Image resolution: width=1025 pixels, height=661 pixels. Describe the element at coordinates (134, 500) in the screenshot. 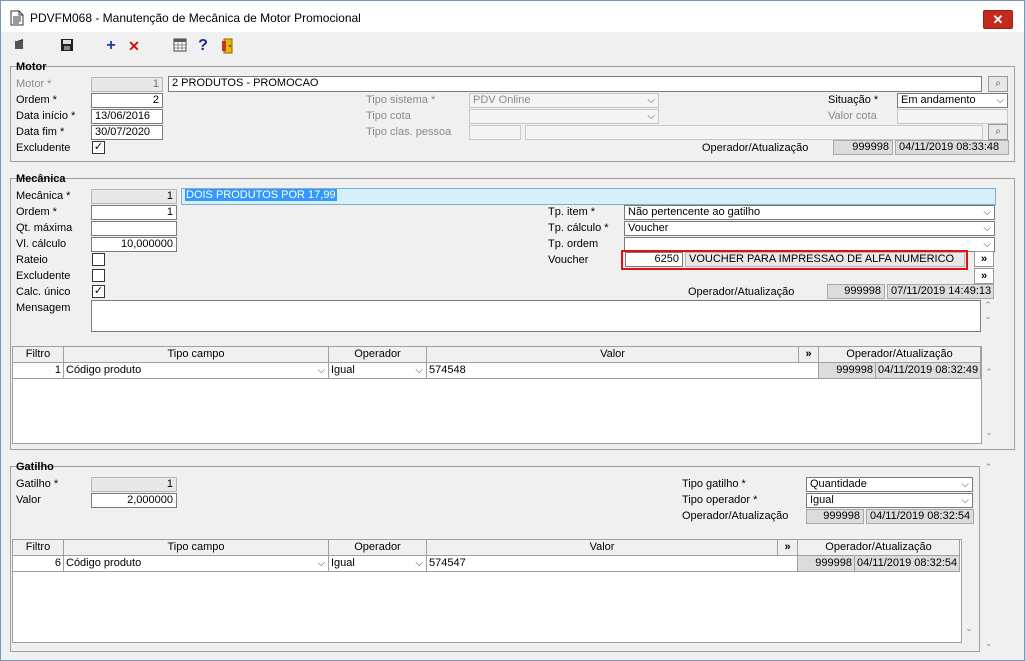

I see `gatilho-valor-field: 2,000000` at that location.